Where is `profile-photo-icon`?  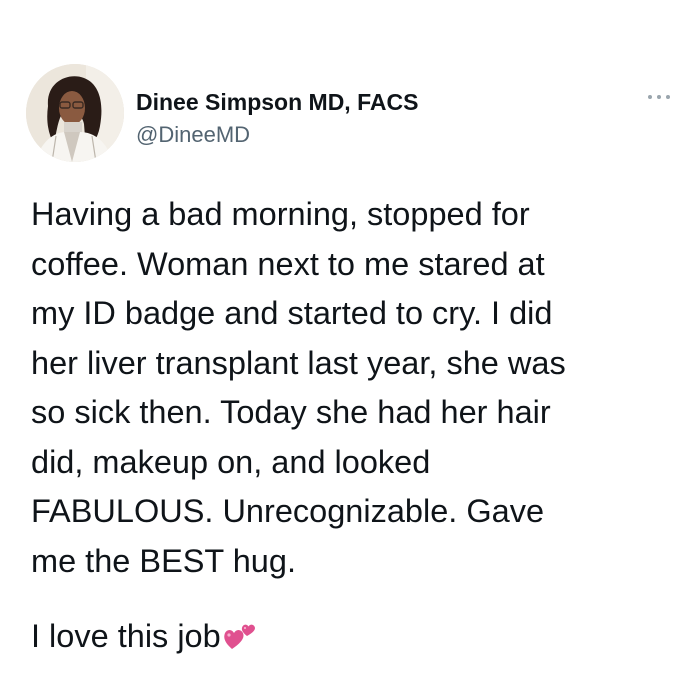 profile-photo-icon is located at coordinates (75, 113).